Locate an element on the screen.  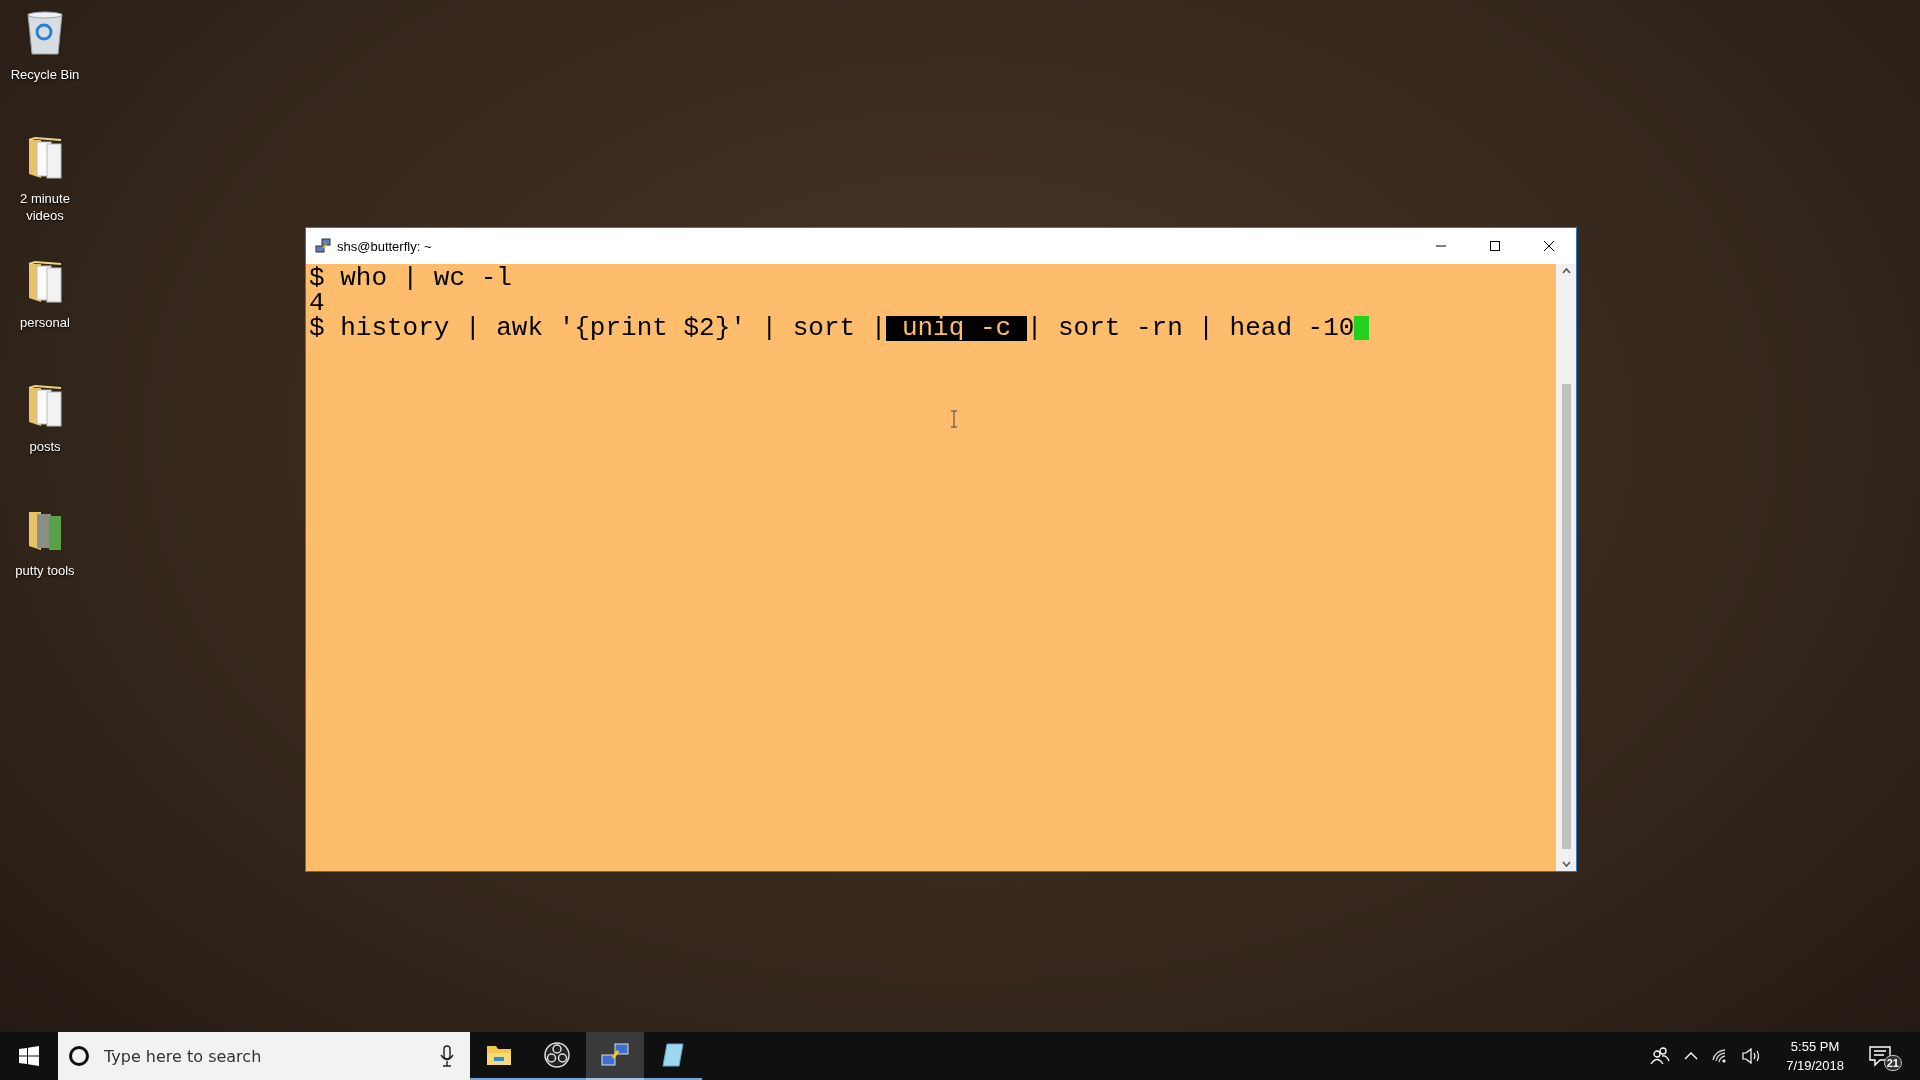
desktop-icon-label: posts is located at coordinates (45, 446).